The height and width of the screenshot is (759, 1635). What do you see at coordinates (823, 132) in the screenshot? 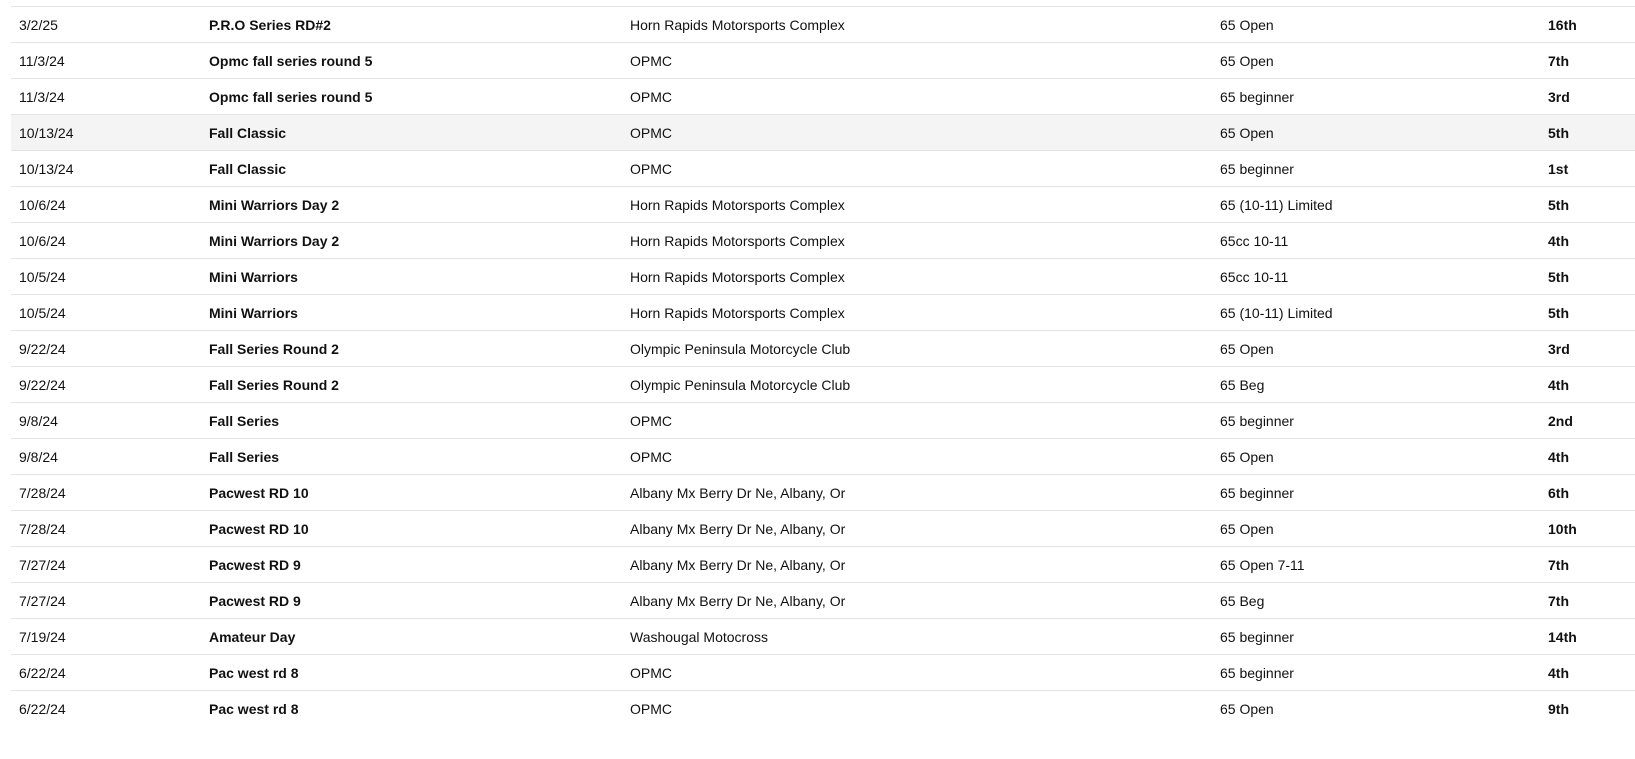
I see `table-row: 10/13/24 Fall Classic OPMC 65 Open 5th` at bounding box center [823, 132].